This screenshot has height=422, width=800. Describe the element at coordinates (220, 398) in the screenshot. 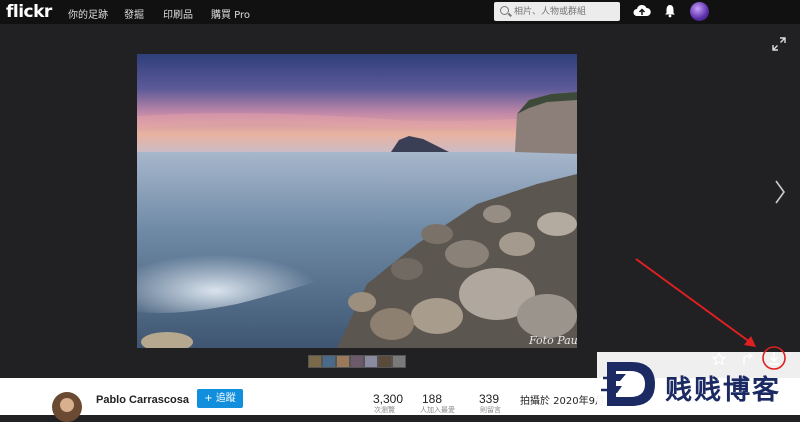

I see `follow-button: + 追蹤` at that location.